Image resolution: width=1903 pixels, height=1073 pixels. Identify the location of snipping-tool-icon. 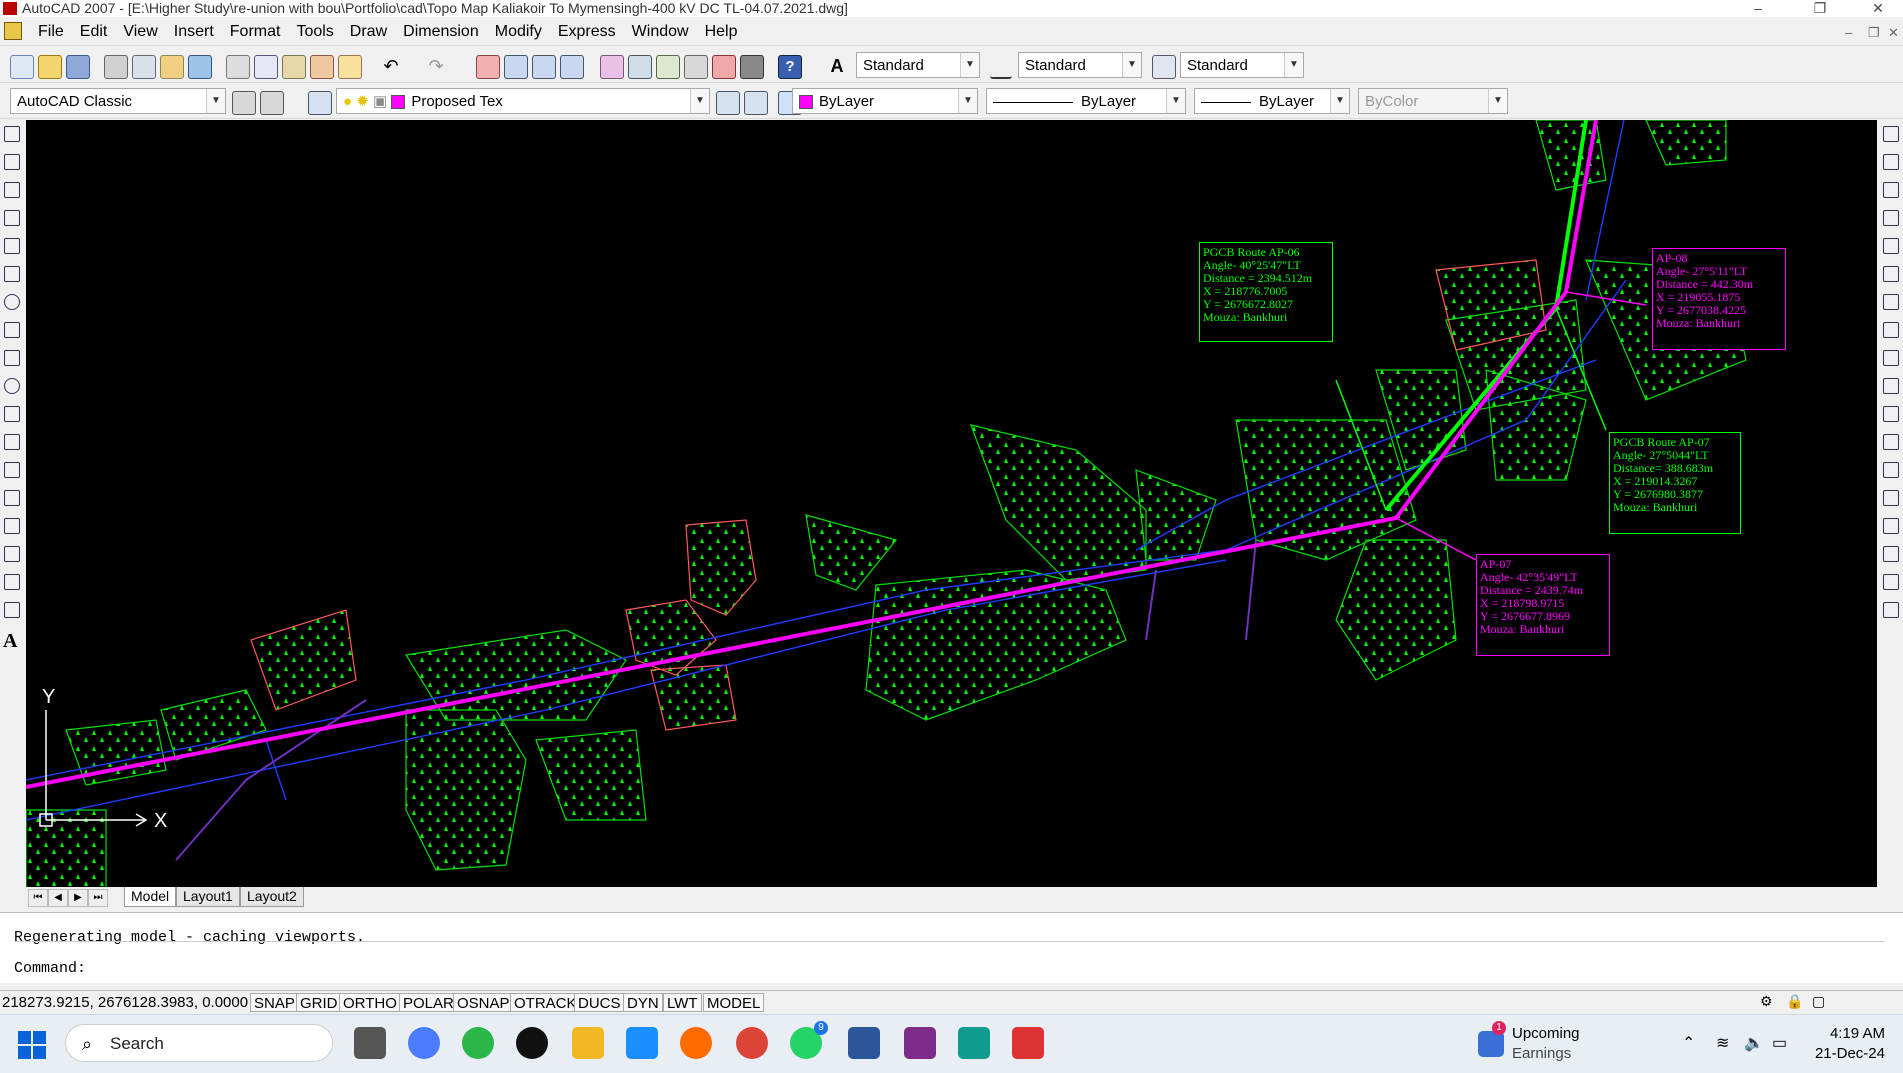
(1028, 1043).